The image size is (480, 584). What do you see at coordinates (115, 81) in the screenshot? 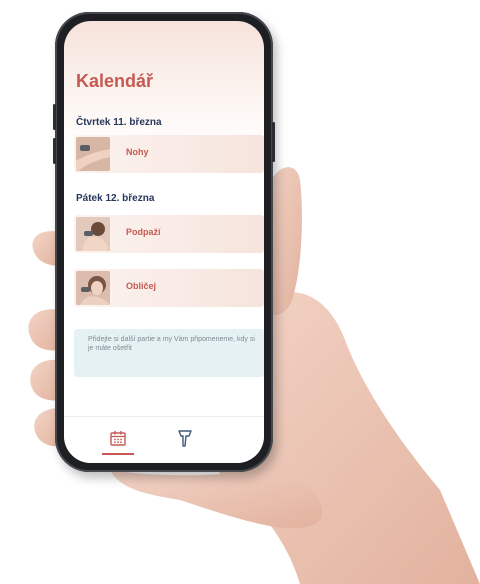
I see `page-title: Kalendář` at bounding box center [115, 81].